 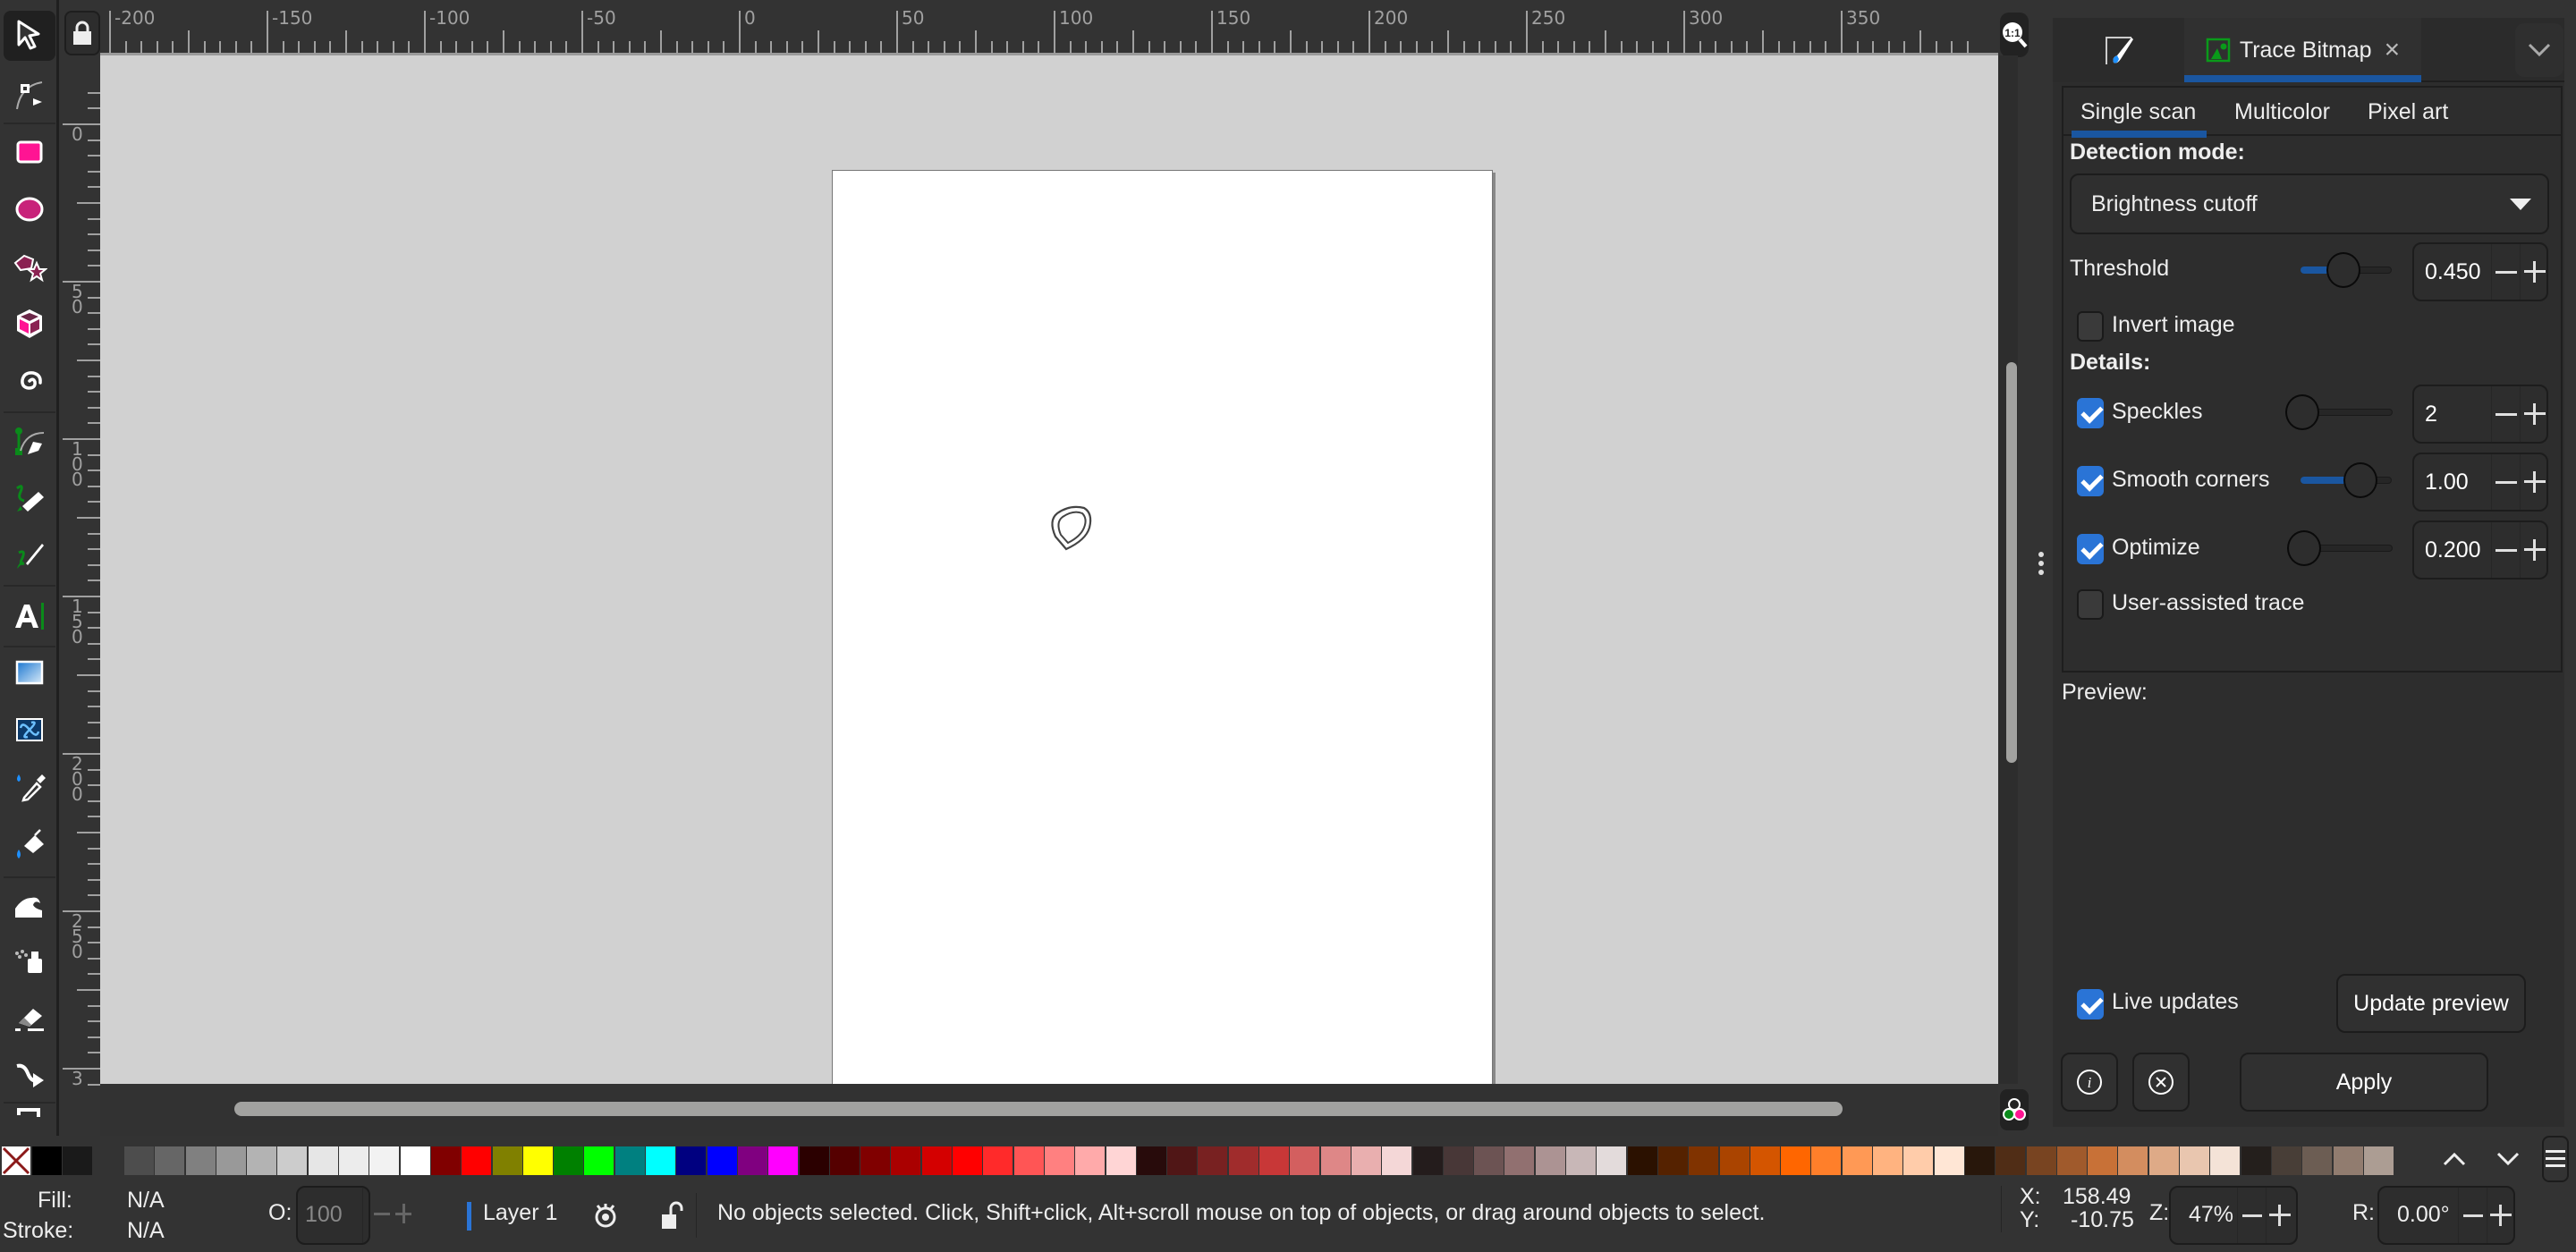 I want to click on dock-tabs-menu-button, so click(x=2539, y=50).